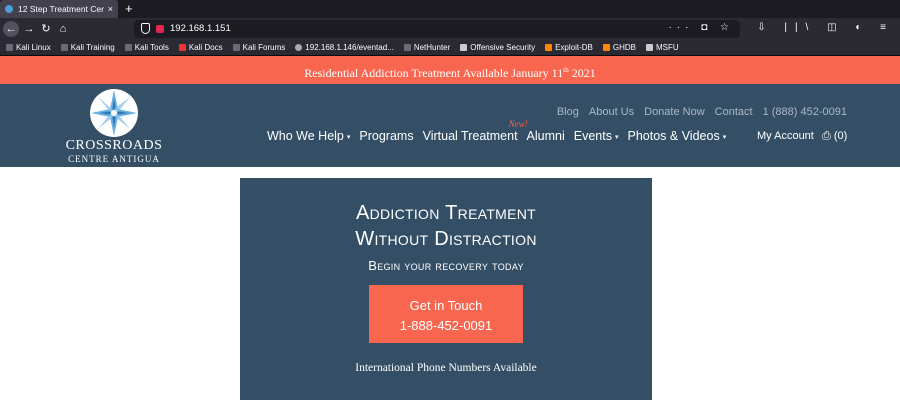 The height and width of the screenshot is (414, 900). I want to click on url-text: 192.168.1.151, so click(200, 28).